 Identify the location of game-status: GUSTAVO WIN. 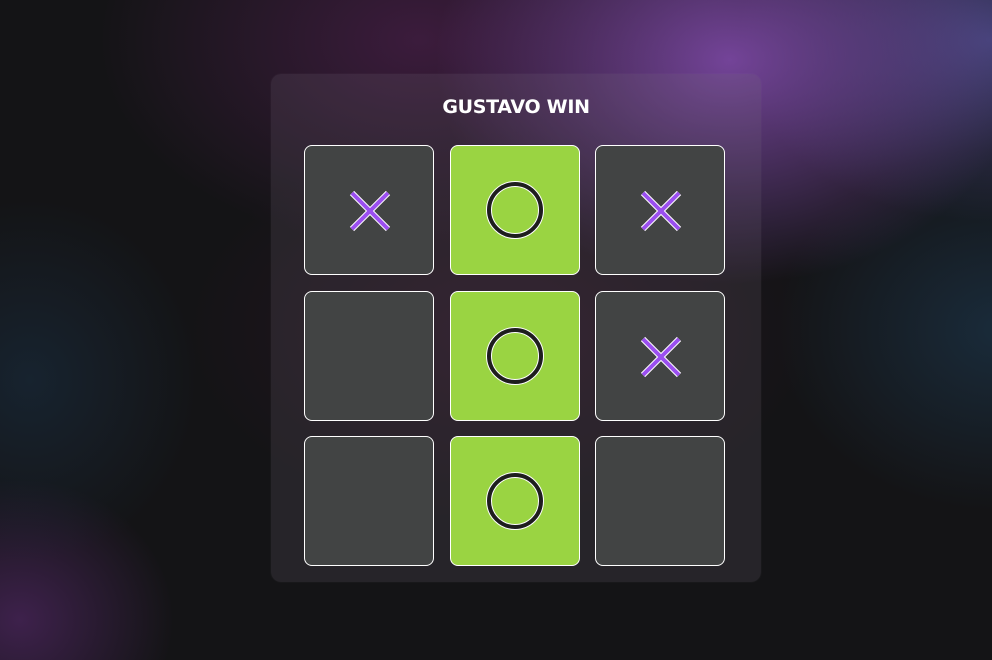
(516, 107).